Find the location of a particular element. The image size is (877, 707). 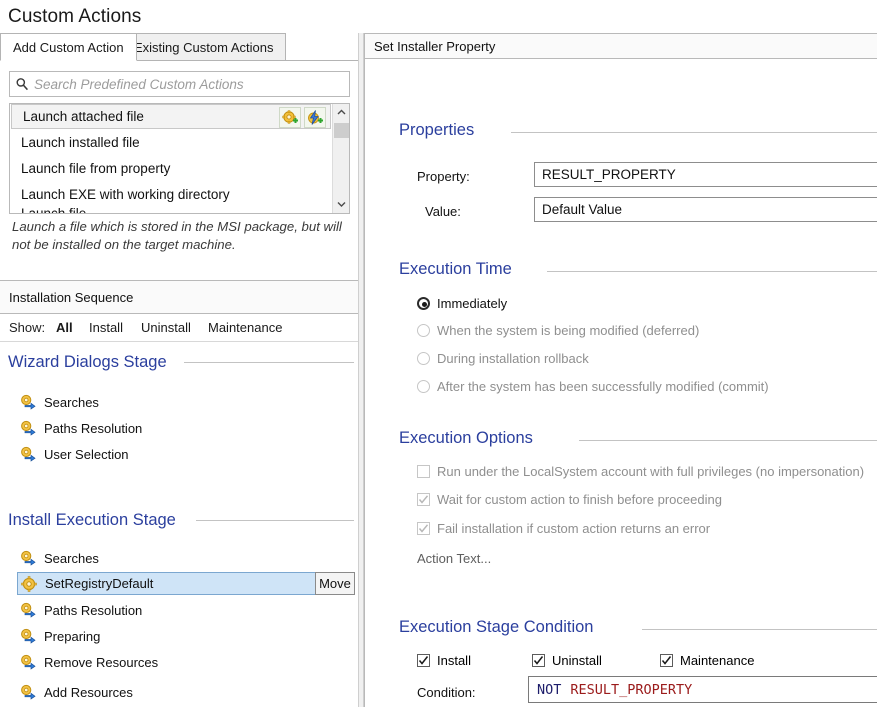

sequence-item-label: Add Resources is located at coordinates (88, 692).